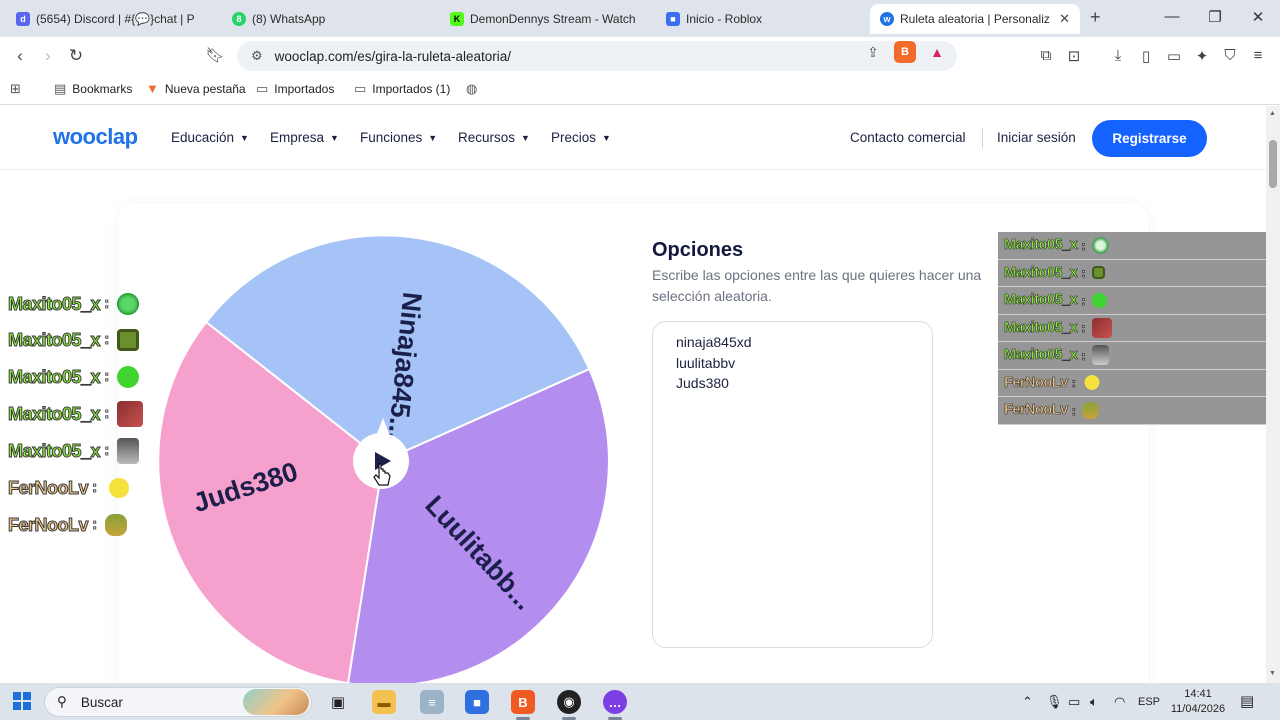 This screenshot has height=720, width=1280. What do you see at coordinates (215, 55) in the screenshot?
I see `bookmark-page-icon: 🔖︎` at bounding box center [215, 55].